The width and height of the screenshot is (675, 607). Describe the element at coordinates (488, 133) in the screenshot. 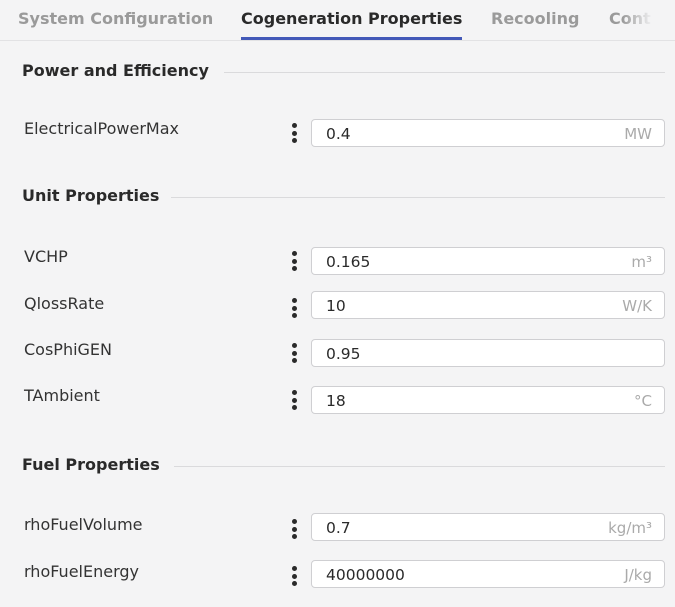

I see `electrical-power-max-input: 0.4 MW` at that location.